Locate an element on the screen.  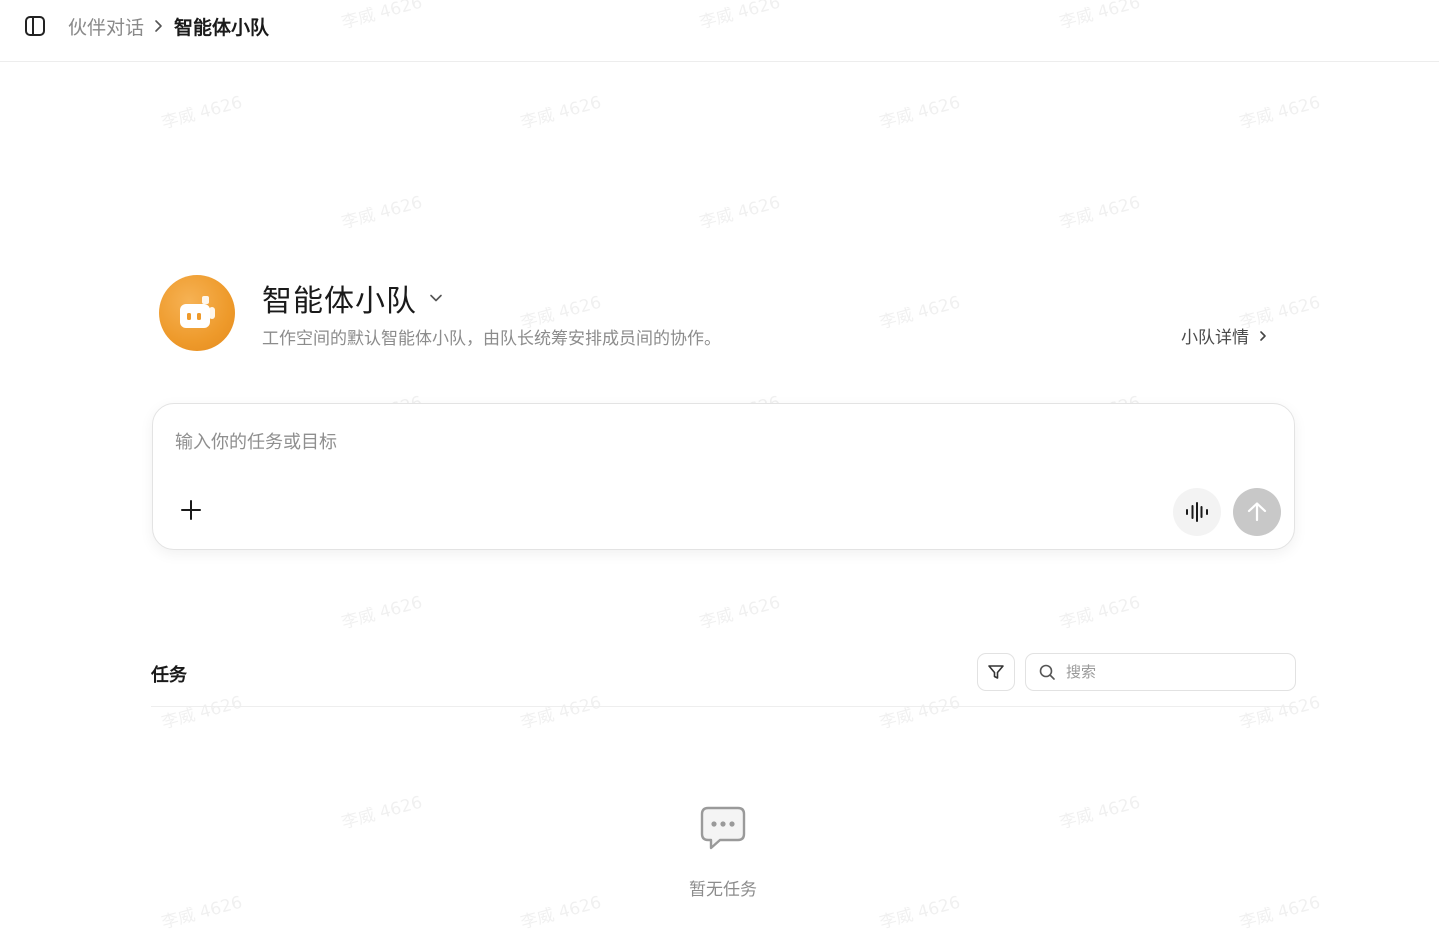
arrow-up-icon is located at coordinates (1257, 512).